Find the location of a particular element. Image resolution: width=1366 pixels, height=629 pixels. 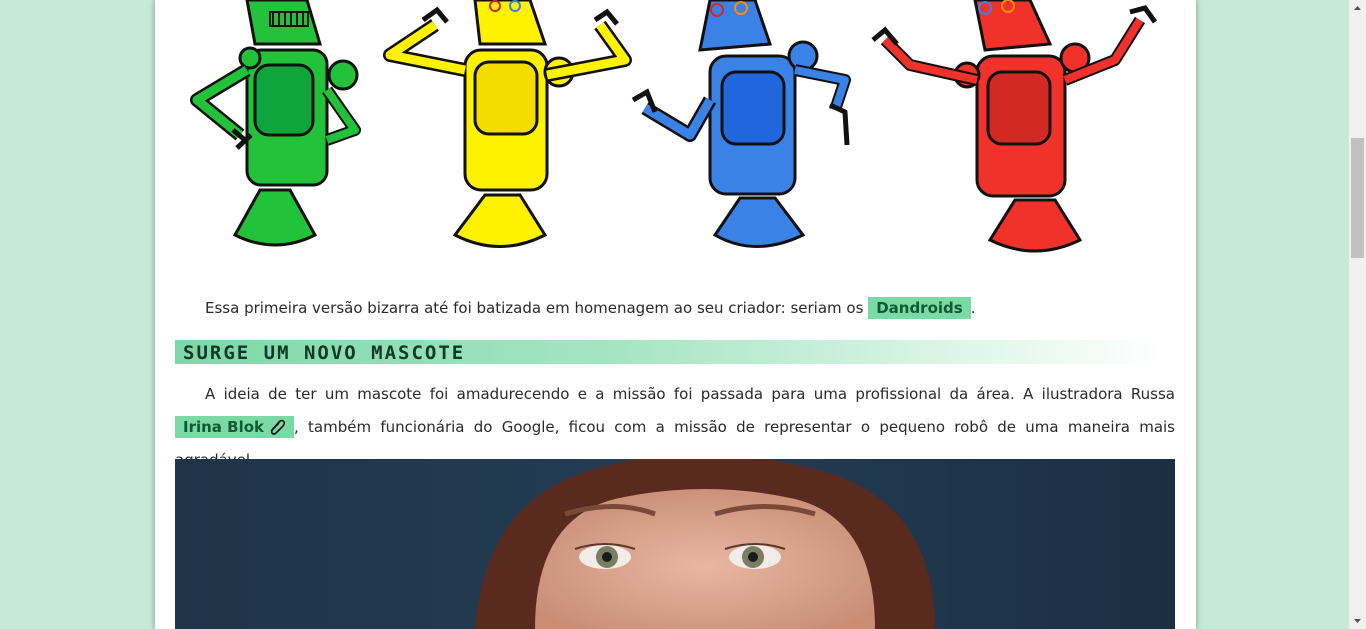

blue-robot is located at coordinates (741, 124).